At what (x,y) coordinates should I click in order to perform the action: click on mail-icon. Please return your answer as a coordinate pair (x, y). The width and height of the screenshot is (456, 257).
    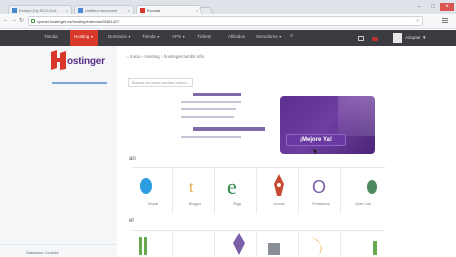
    Looking at the image, I should click on (361, 38).